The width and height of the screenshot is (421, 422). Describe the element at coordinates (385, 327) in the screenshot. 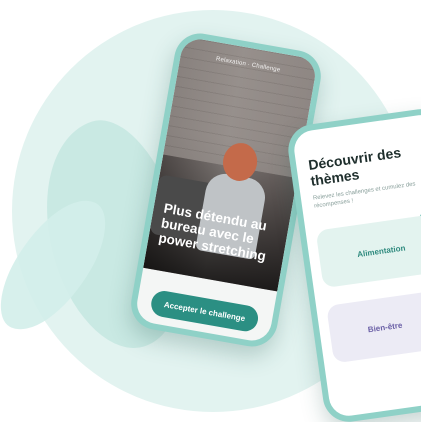

I see `theme-card-label: Bien-être` at that location.